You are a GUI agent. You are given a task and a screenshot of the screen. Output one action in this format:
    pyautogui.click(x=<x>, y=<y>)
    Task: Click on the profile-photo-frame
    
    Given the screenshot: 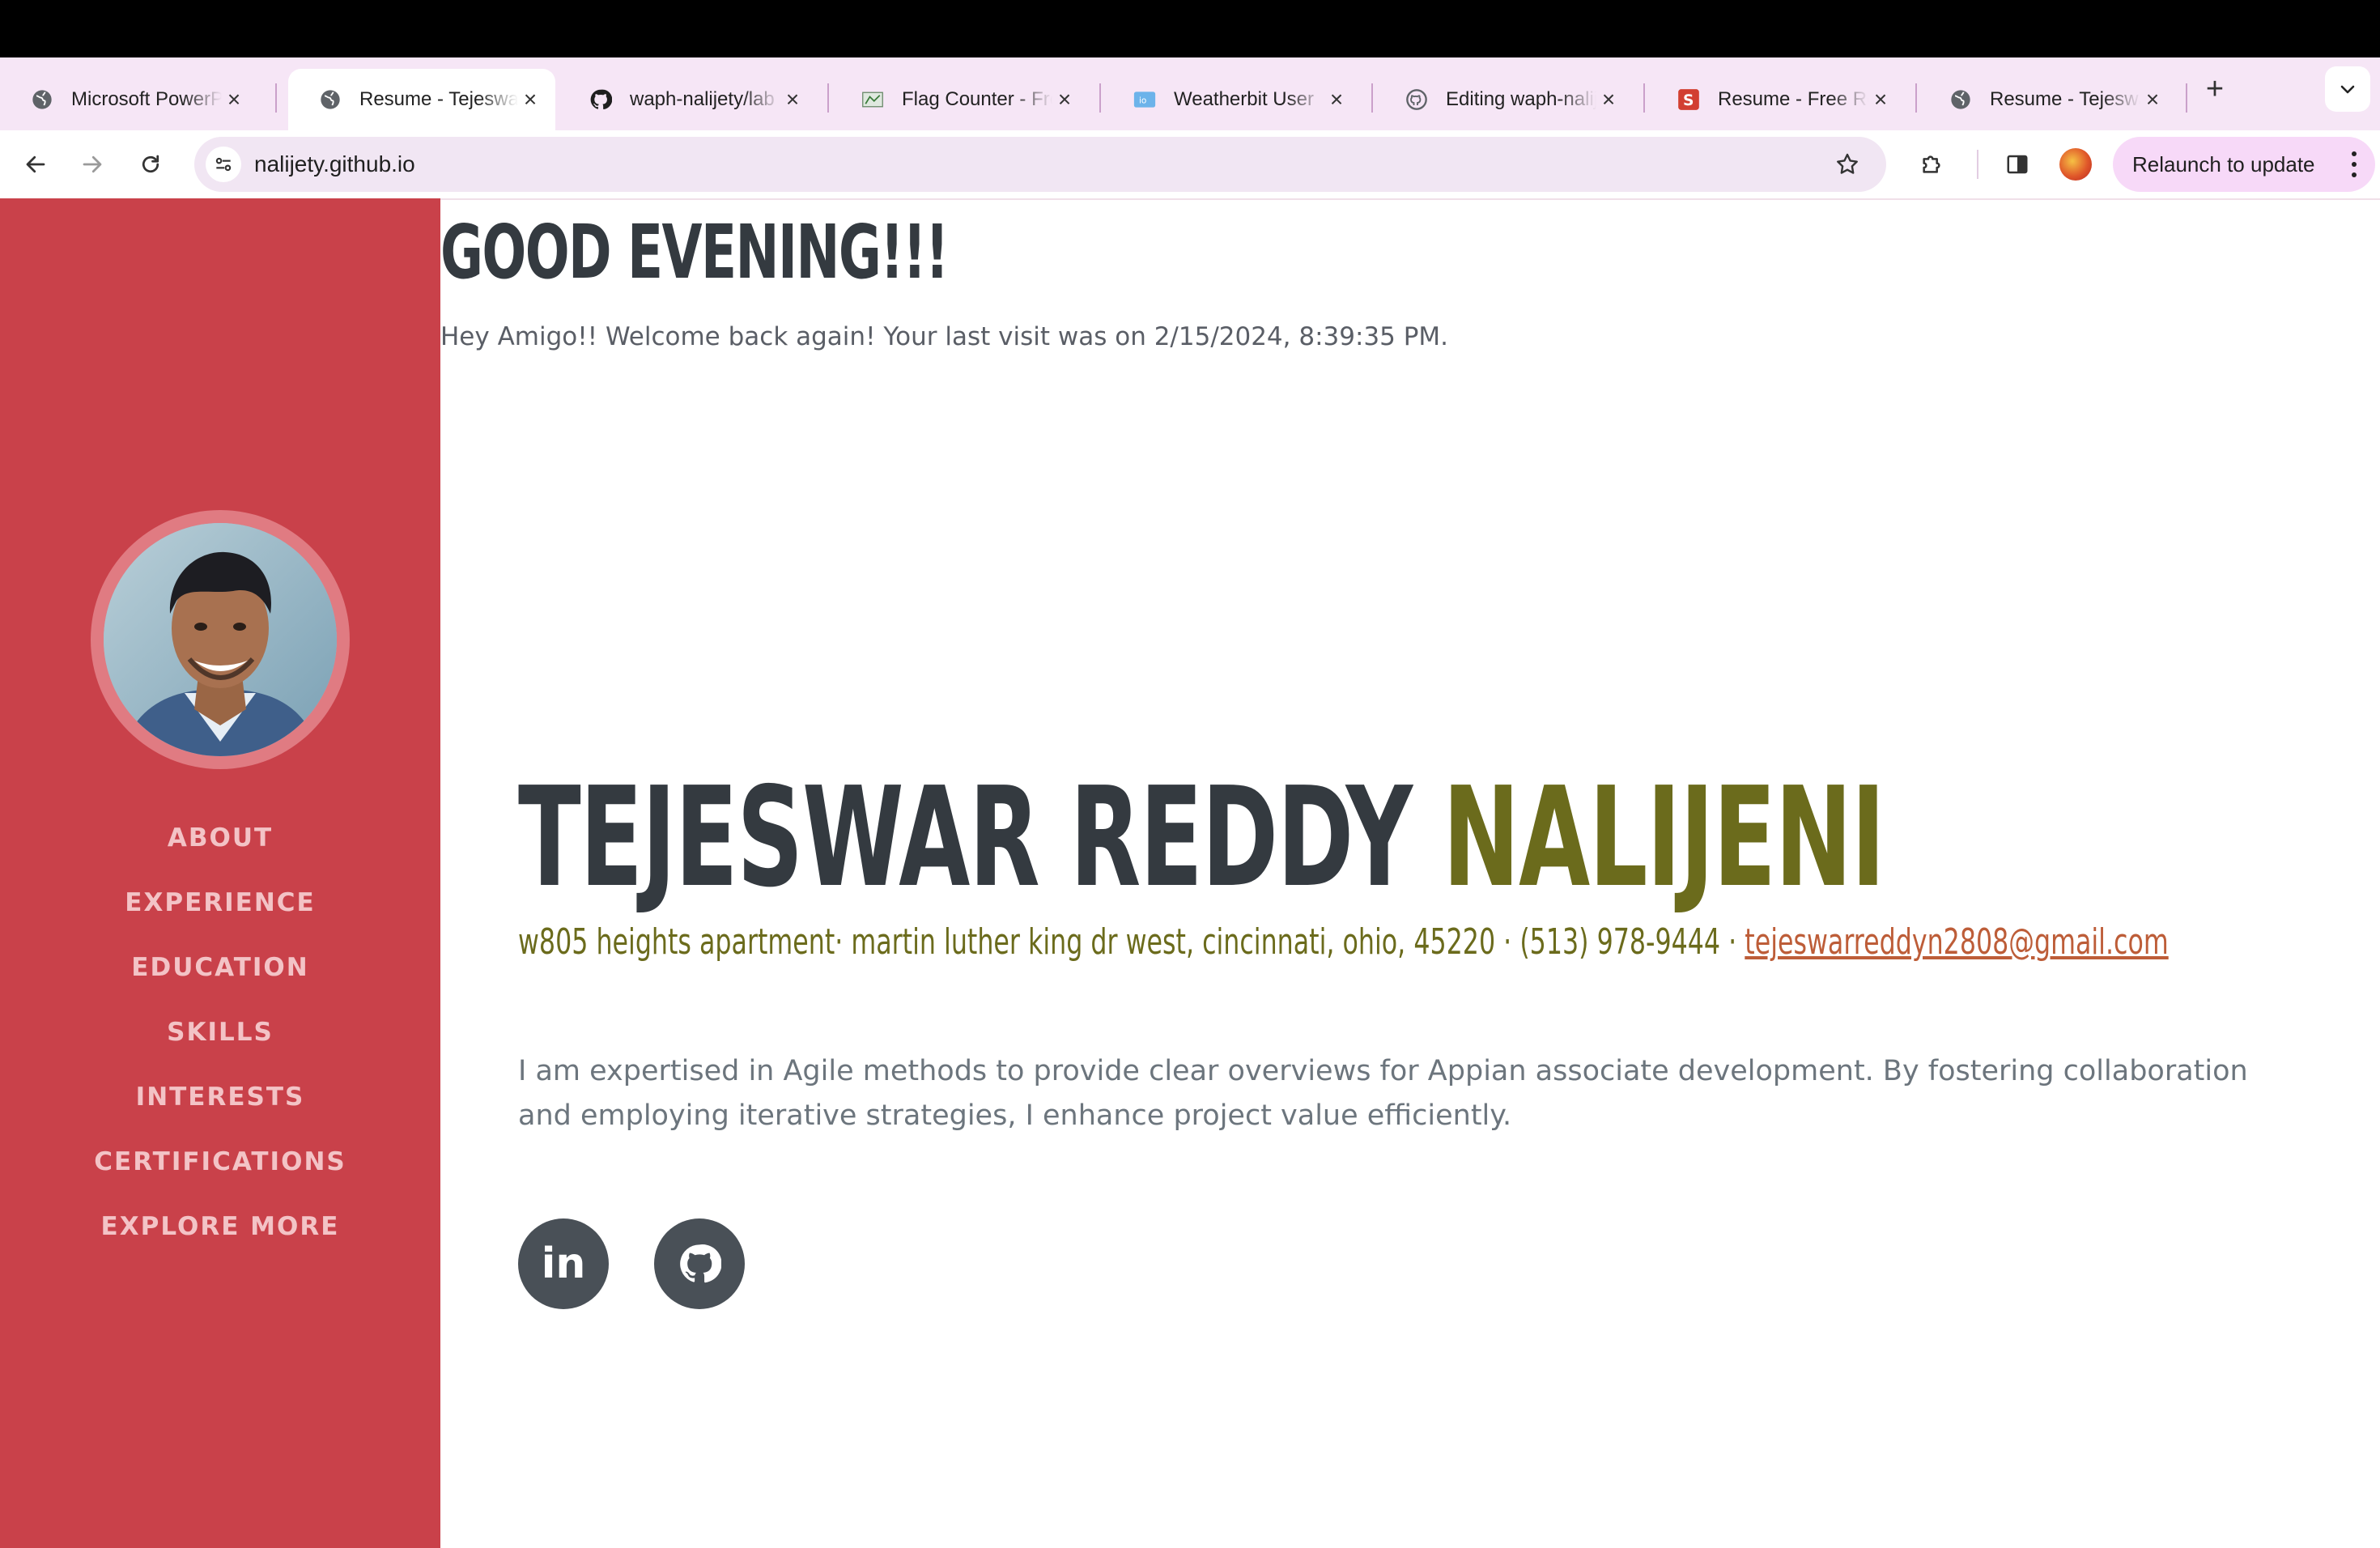 What is the action you would take?
    pyautogui.click(x=220, y=639)
    